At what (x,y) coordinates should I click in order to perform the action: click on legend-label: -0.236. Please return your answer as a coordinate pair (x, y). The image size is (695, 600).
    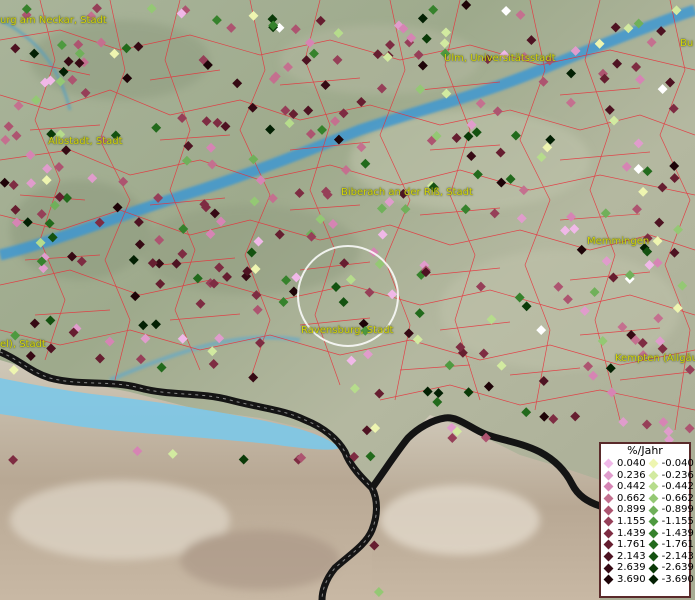
    Looking at the image, I should click on (677, 475).